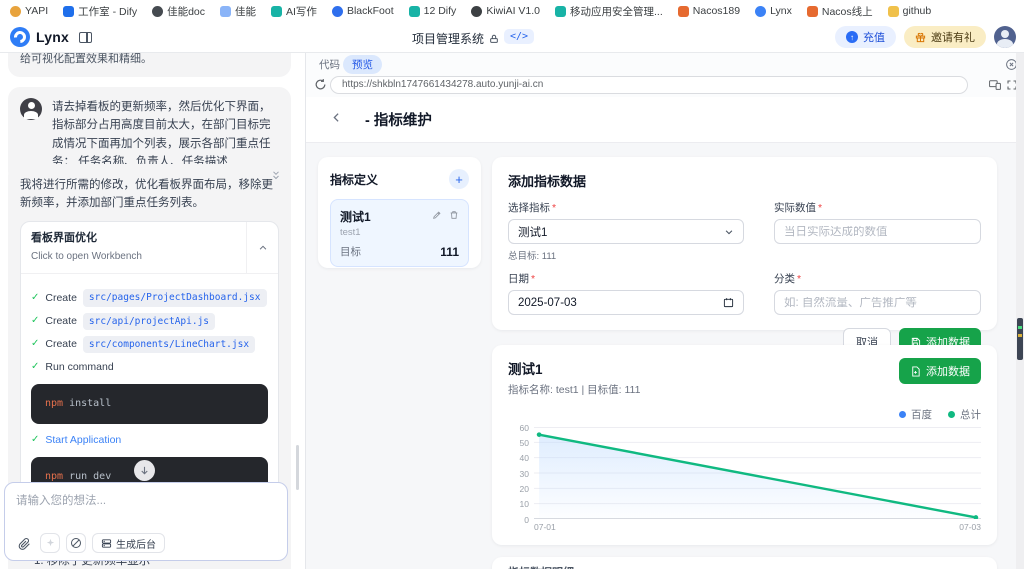  I want to click on refresh-button, so click(320, 87).